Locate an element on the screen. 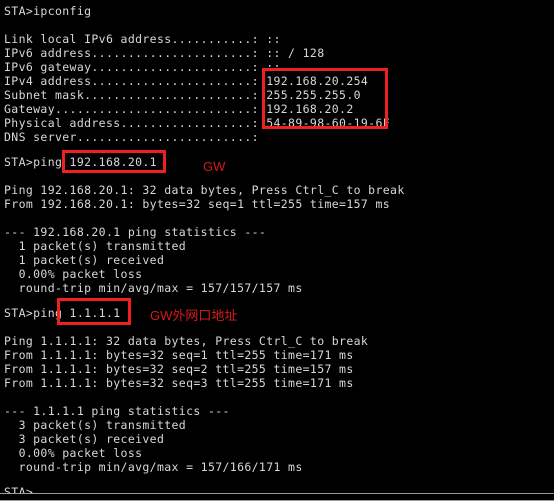 This screenshot has height=501, width=554. external-ip-annotation: GW外网口地址 is located at coordinates (194, 315).